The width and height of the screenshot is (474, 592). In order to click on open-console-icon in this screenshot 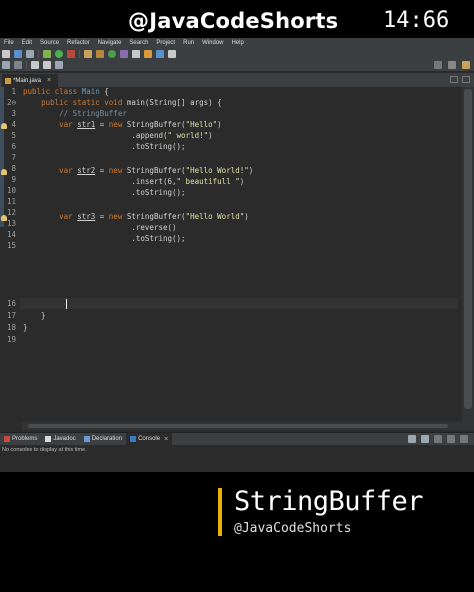, I will do `click(425, 439)`.